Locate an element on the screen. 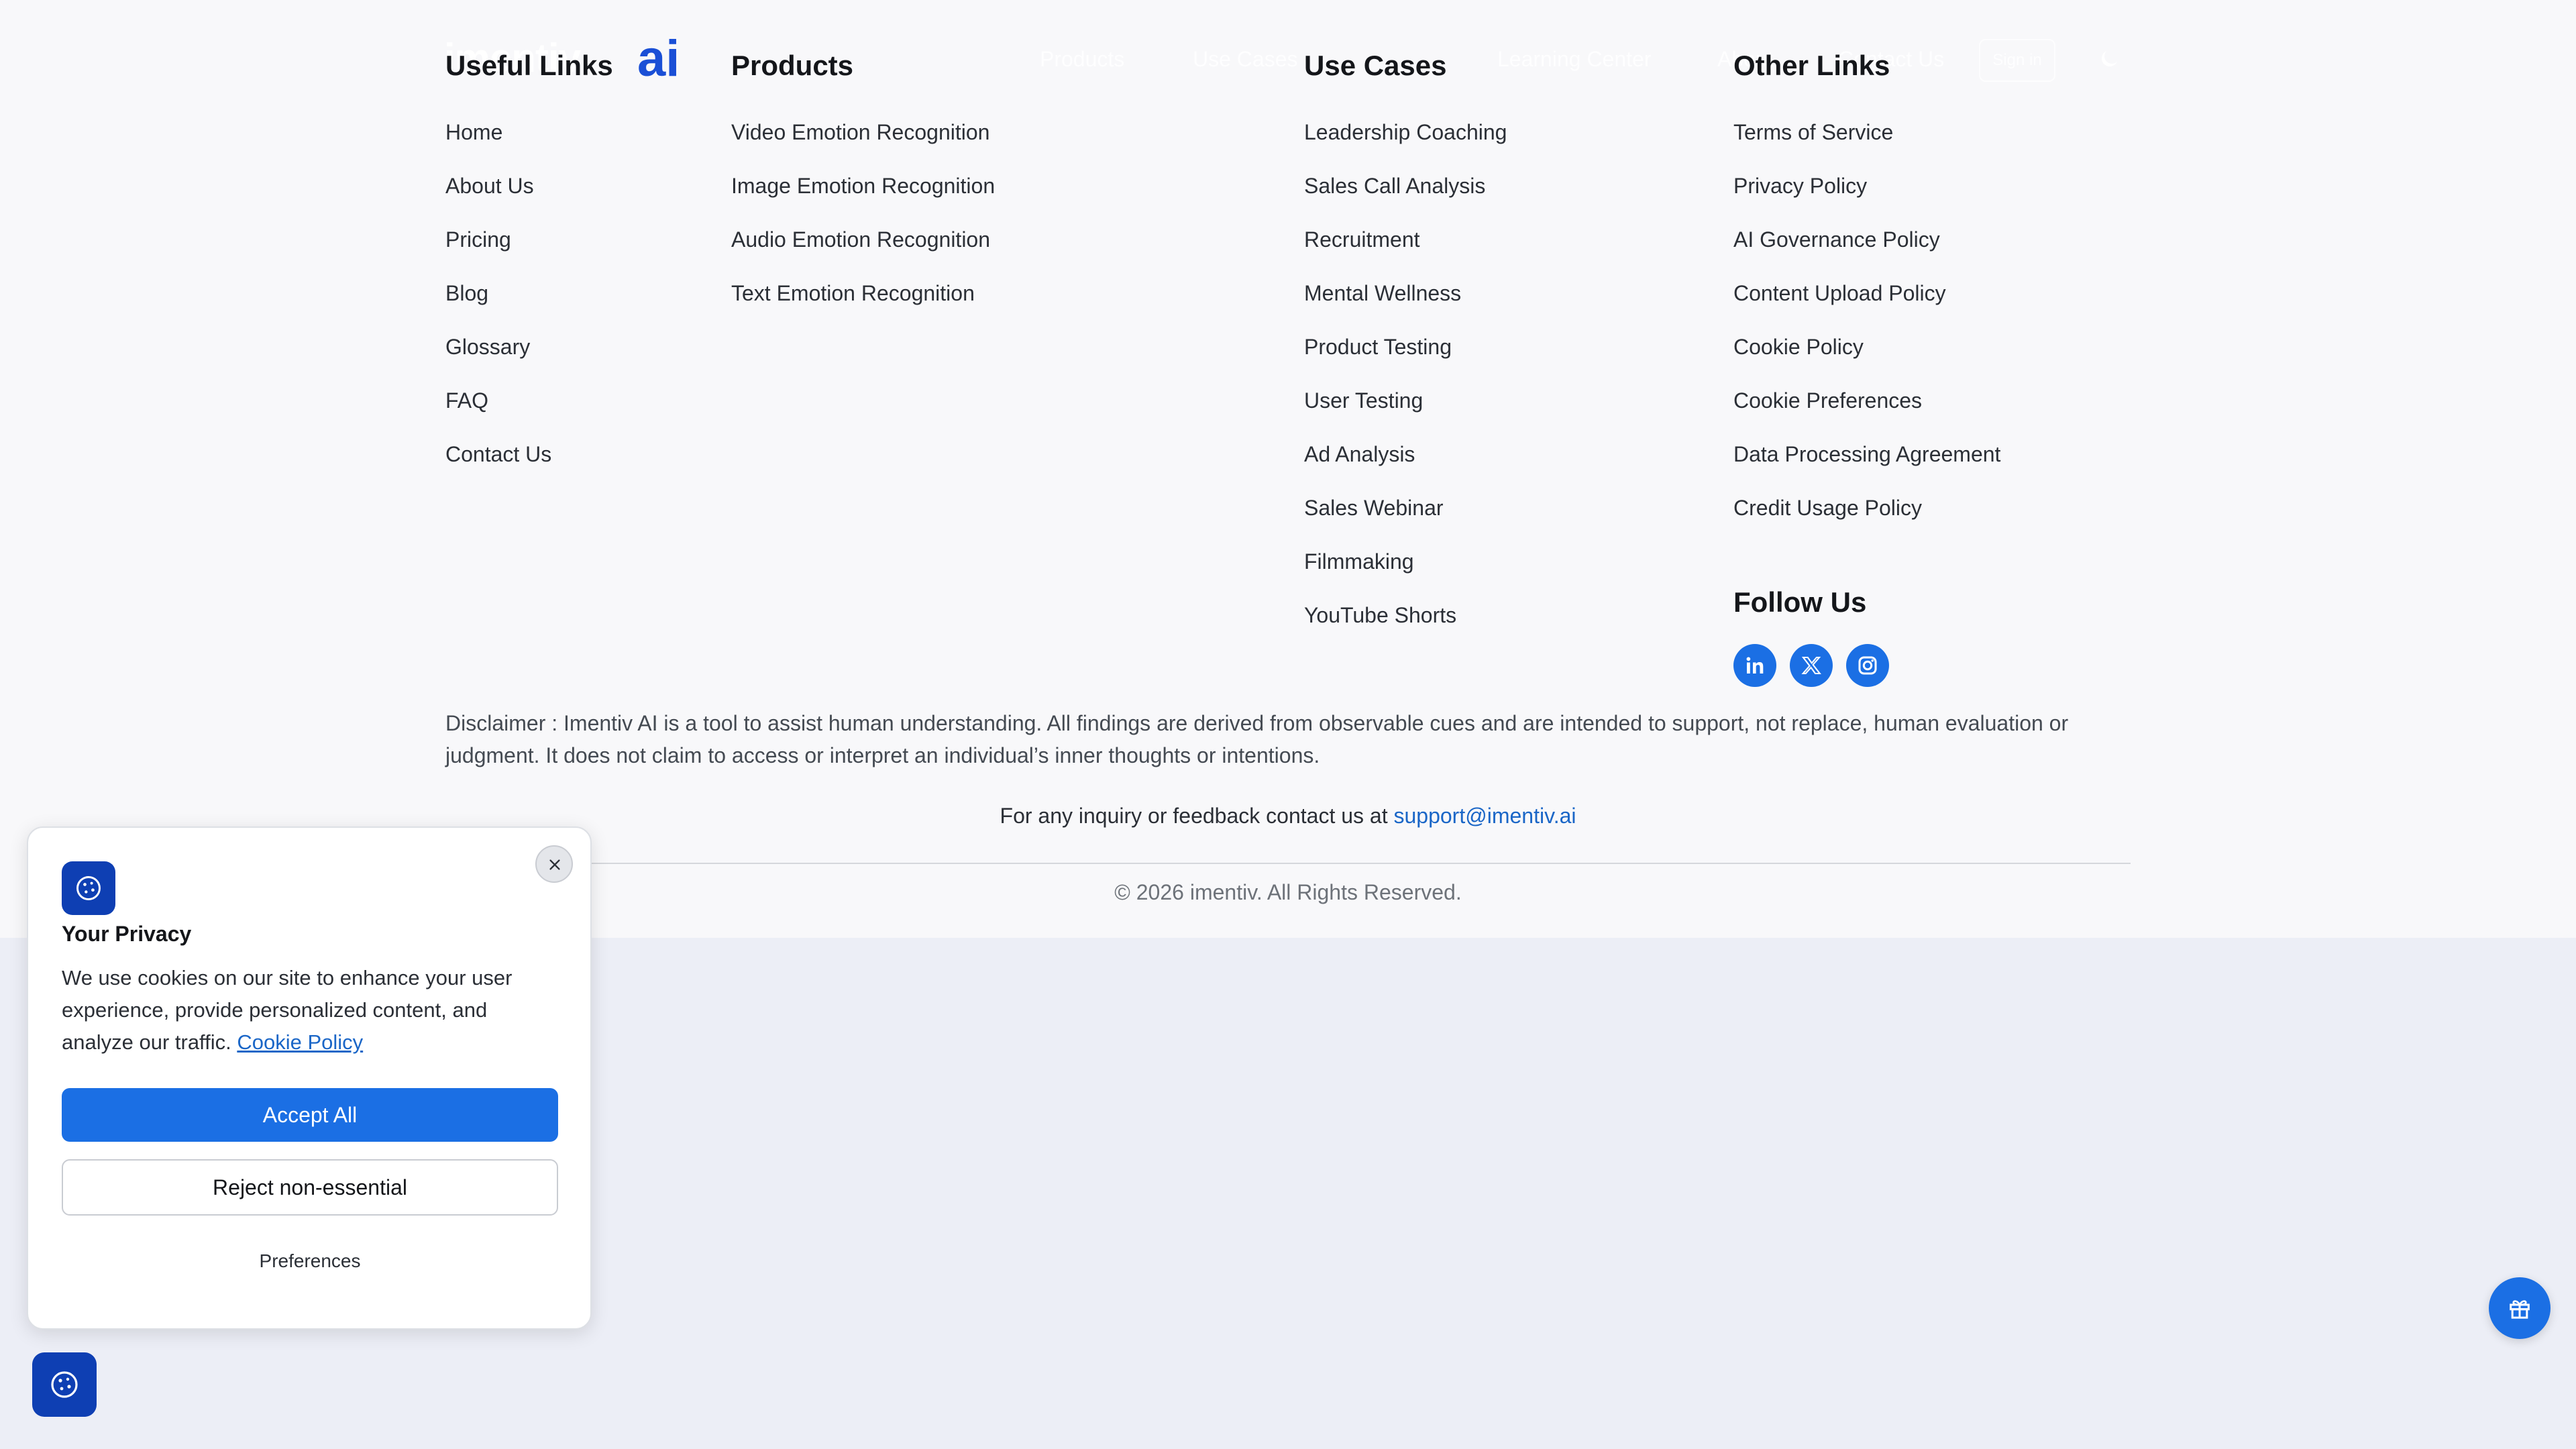 Image resolution: width=2576 pixels, height=1449 pixels. footer-link-ai-governance: AI Governance Policy is located at coordinates (1866, 253).